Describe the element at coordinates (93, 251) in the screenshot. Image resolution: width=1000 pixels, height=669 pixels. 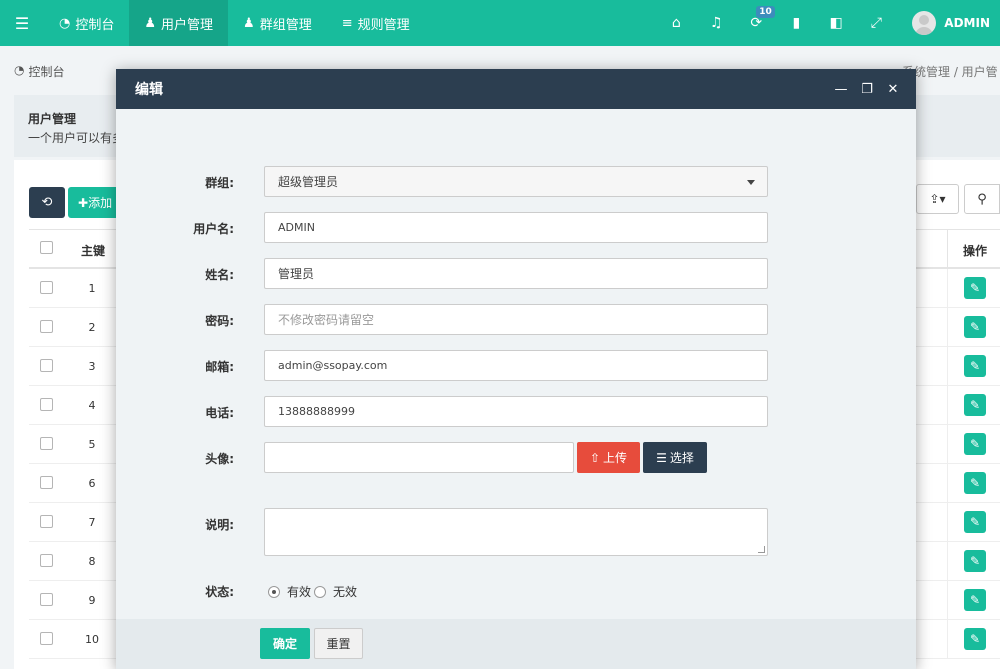
I see `column-header-id: 主键` at that location.